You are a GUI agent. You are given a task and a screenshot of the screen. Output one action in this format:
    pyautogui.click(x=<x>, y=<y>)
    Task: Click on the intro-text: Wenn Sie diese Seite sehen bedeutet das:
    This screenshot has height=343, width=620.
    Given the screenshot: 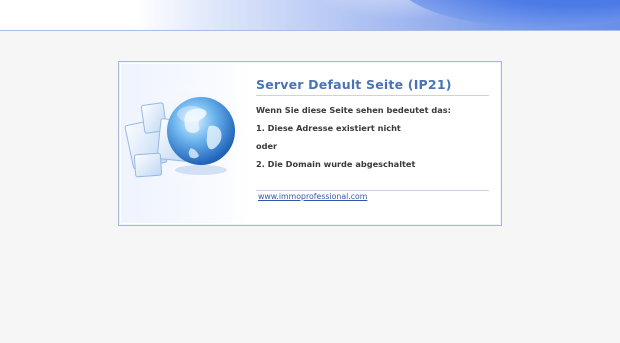 What is the action you would take?
    pyautogui.click(x=353, y=110)
    